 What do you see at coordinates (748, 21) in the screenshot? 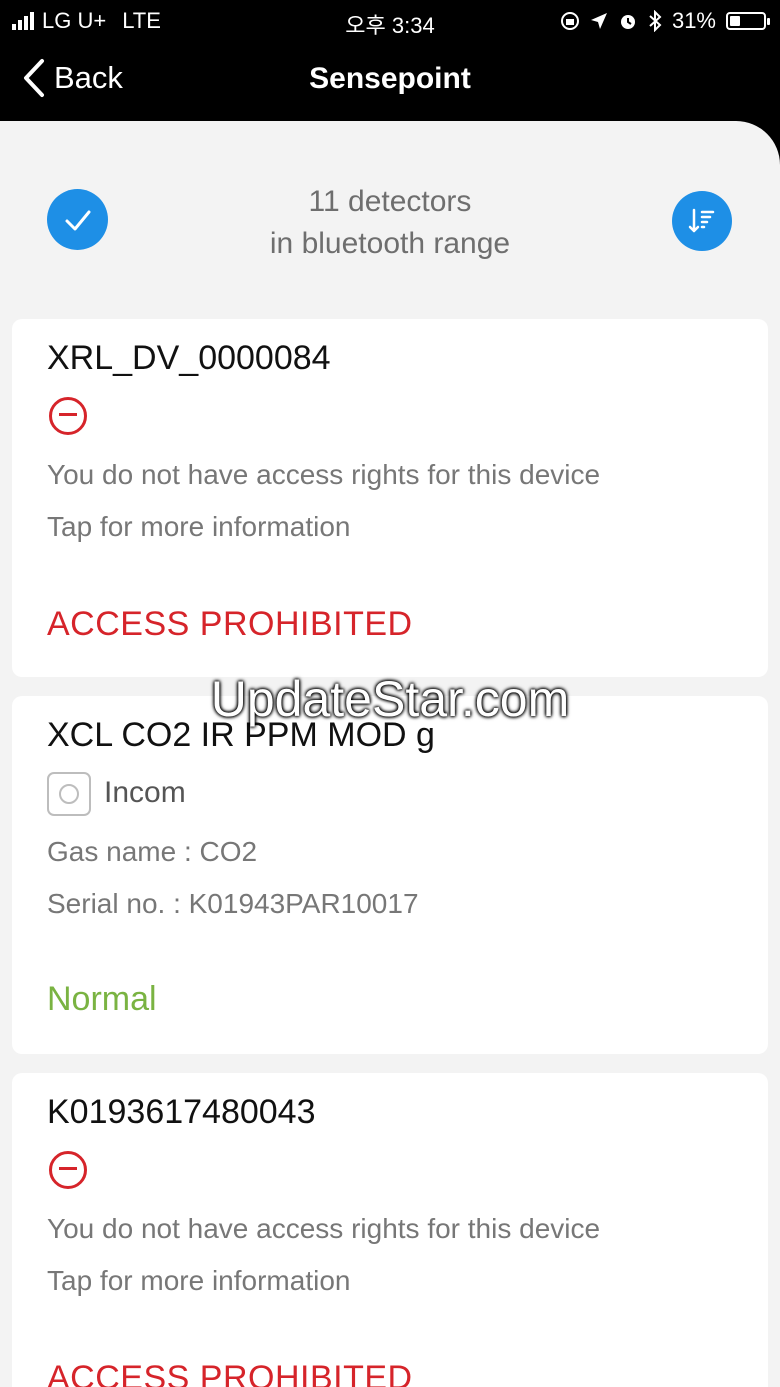
I see `battery-icon` at bounding box center [748, 21].